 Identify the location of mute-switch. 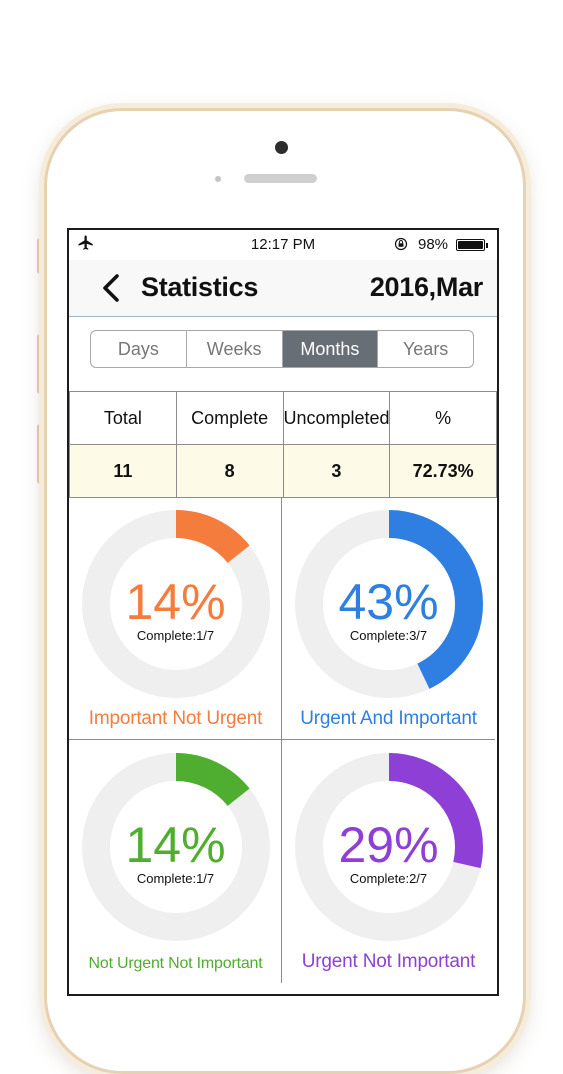
(40, 256).